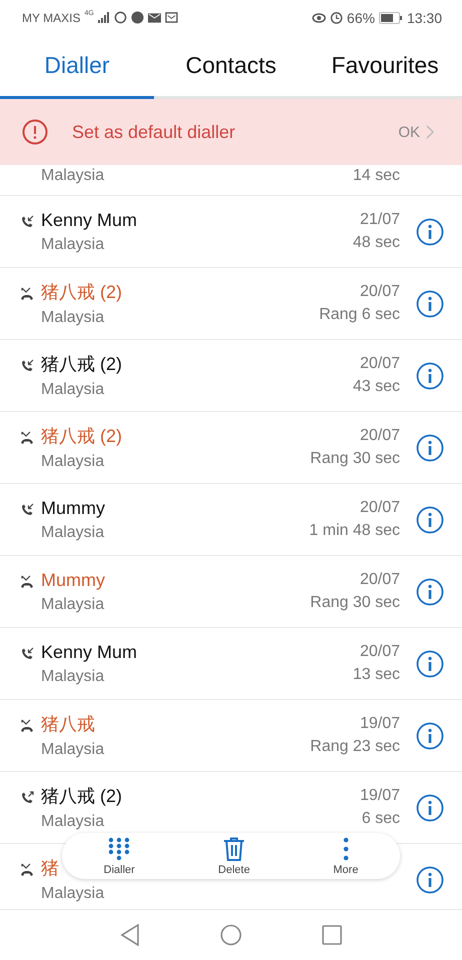  I want to click on message-icon, so click(171, 17).